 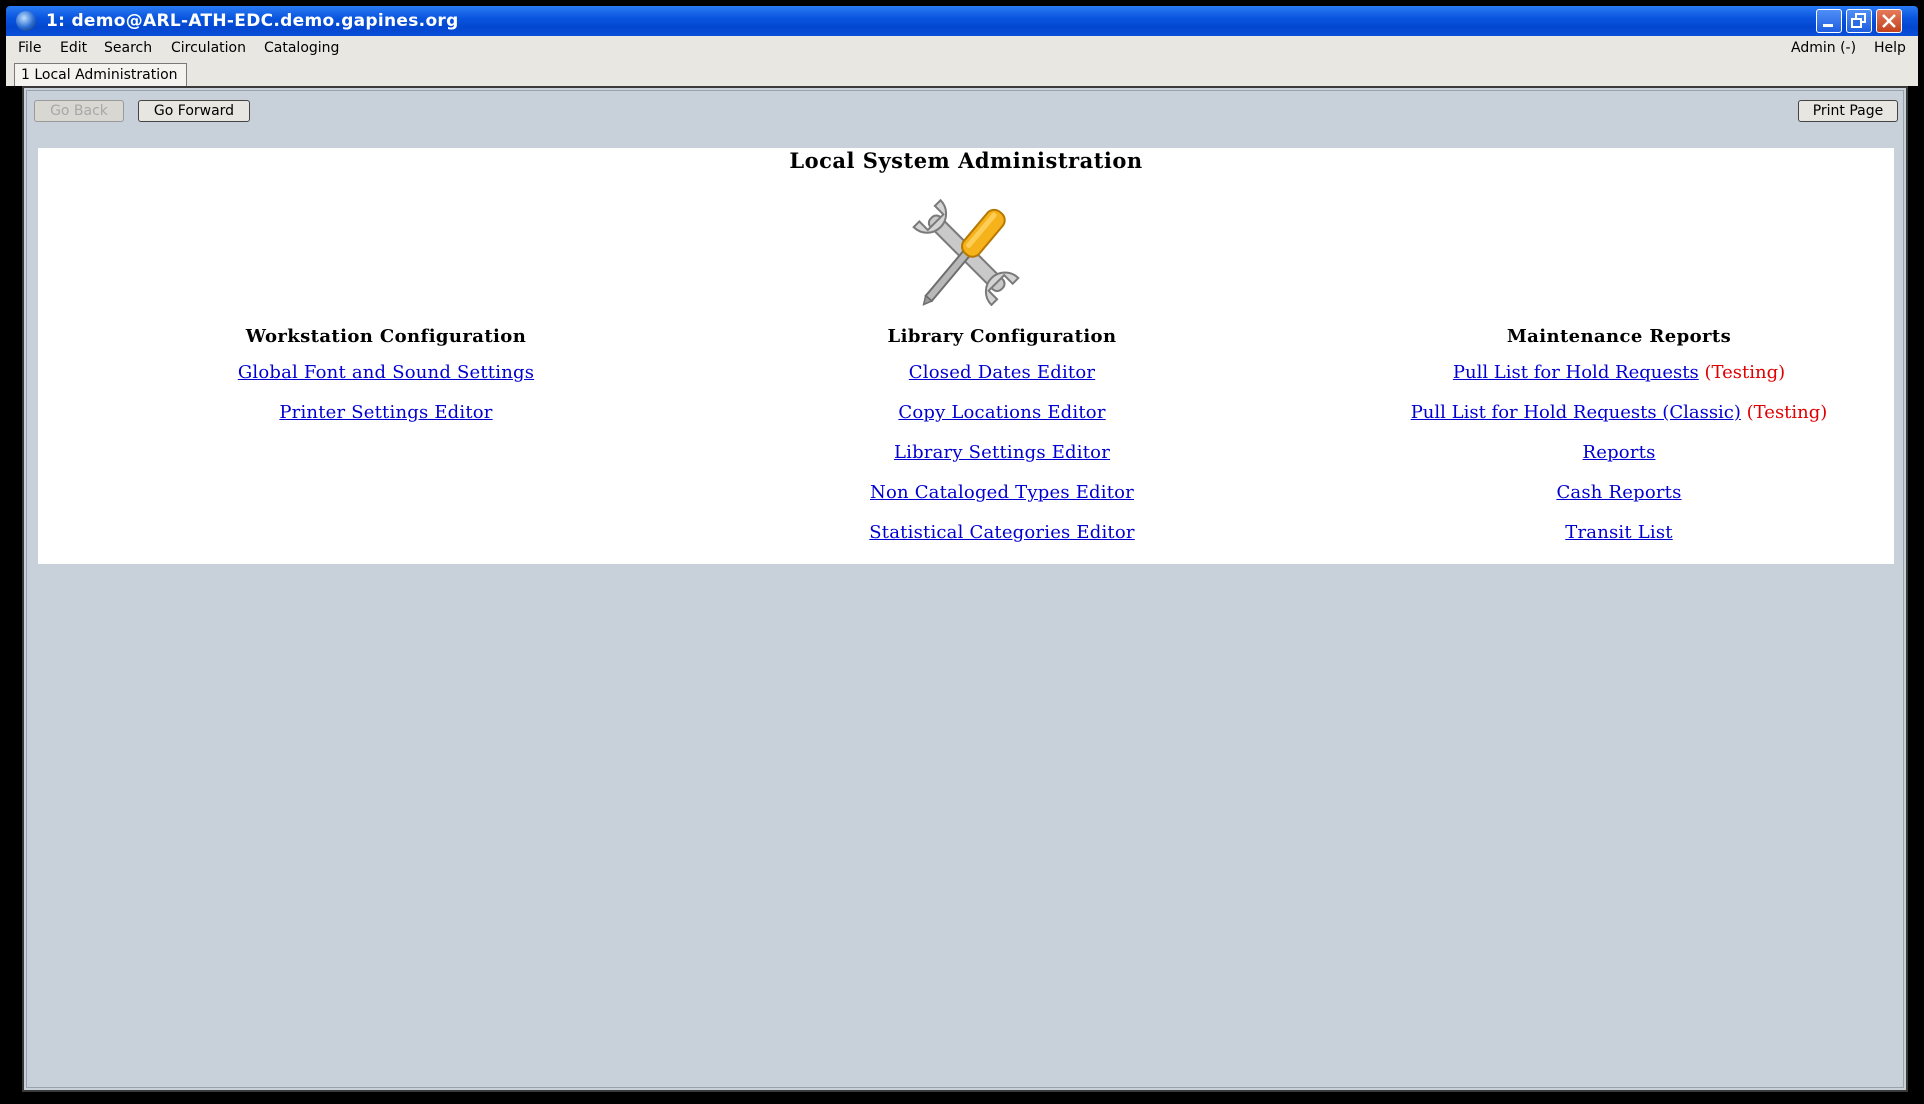 I want to click on cash-reports-link: Cash Reports, so click(x=1619, y=502).